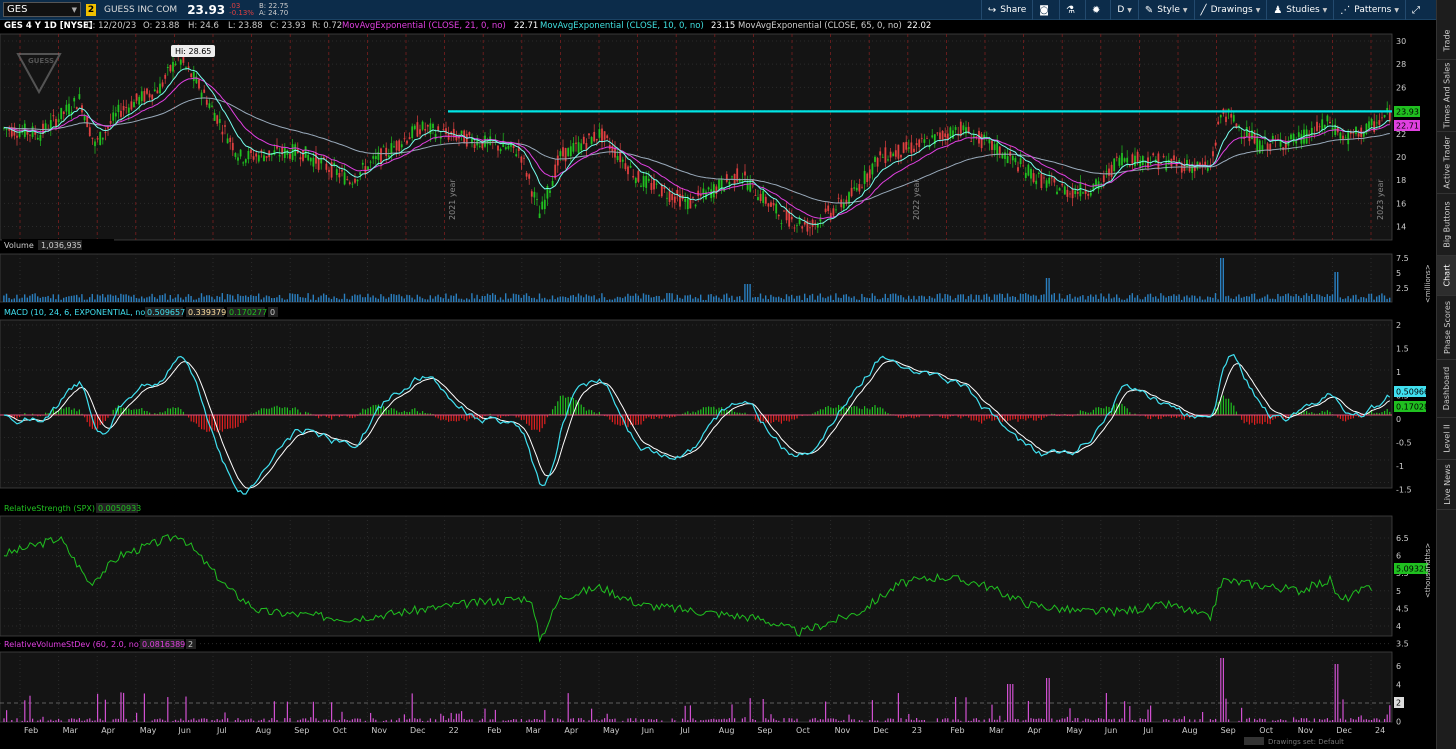 The image size is (1456, 749). I want to click on tab-big-buttons: Big Buttons, so click(1446, 225).